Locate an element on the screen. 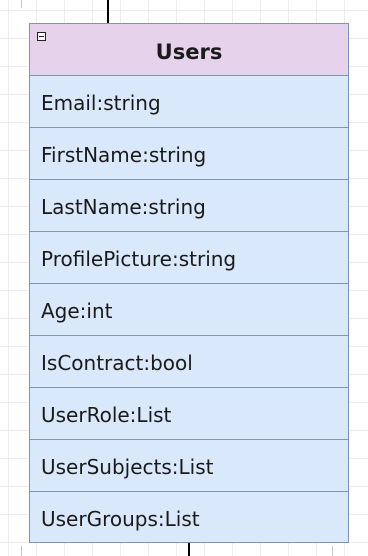 The width and height of the screenshot is (368, 556). attribute-profile-picture: ProfilePicture:string is located at coordinates (189, 258).